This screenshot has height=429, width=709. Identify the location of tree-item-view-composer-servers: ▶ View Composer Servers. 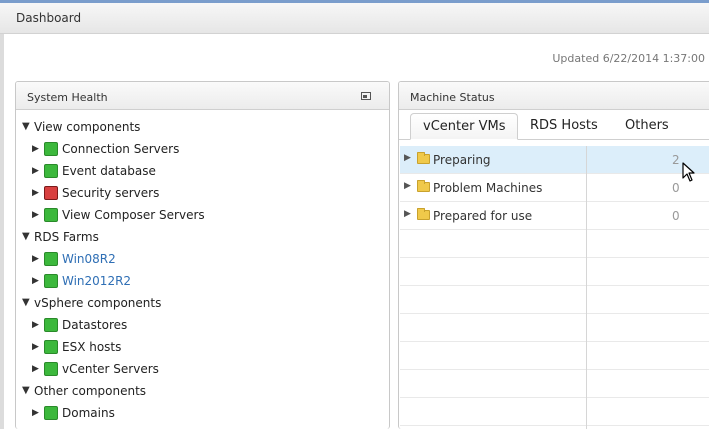
(202, 215).